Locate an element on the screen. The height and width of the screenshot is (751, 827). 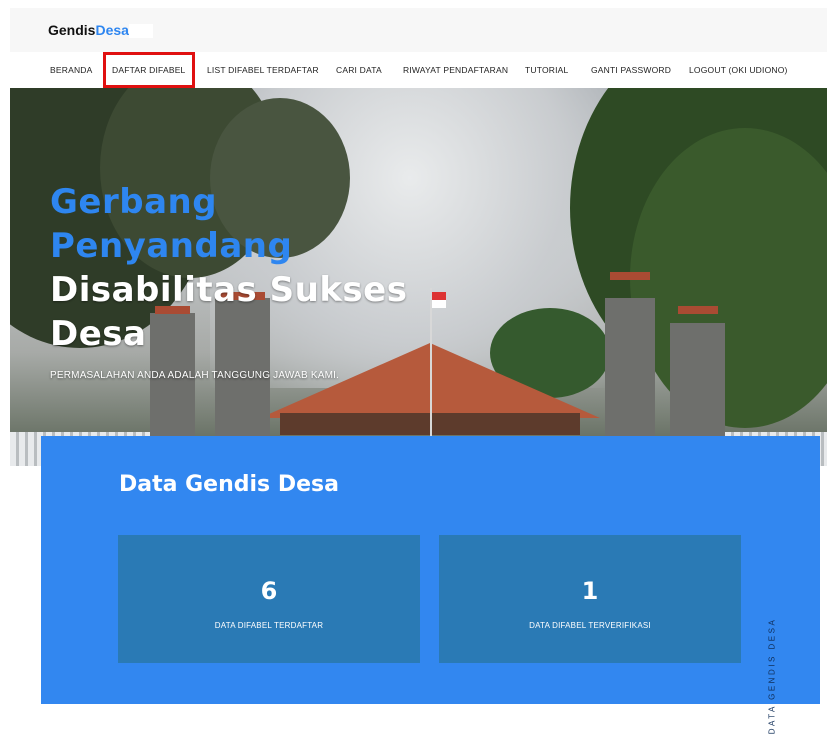
logo-blank-box is located at coordinates (140, 31).